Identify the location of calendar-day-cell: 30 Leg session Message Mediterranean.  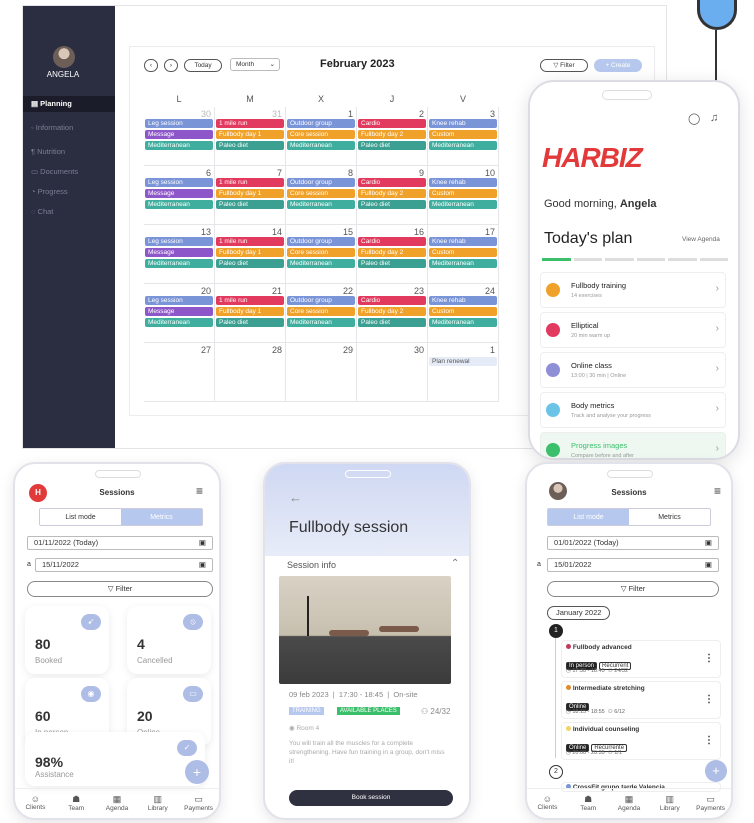
(179, 136).